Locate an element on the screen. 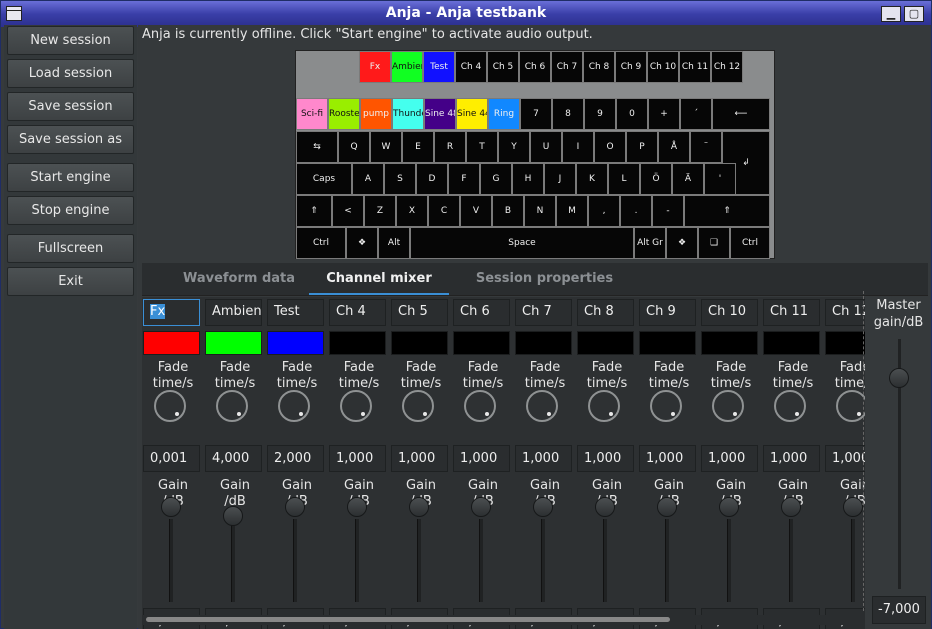 The width and height of the screenshot is (932, 629). key-row2-3: E is located at coordinates (418, 147).